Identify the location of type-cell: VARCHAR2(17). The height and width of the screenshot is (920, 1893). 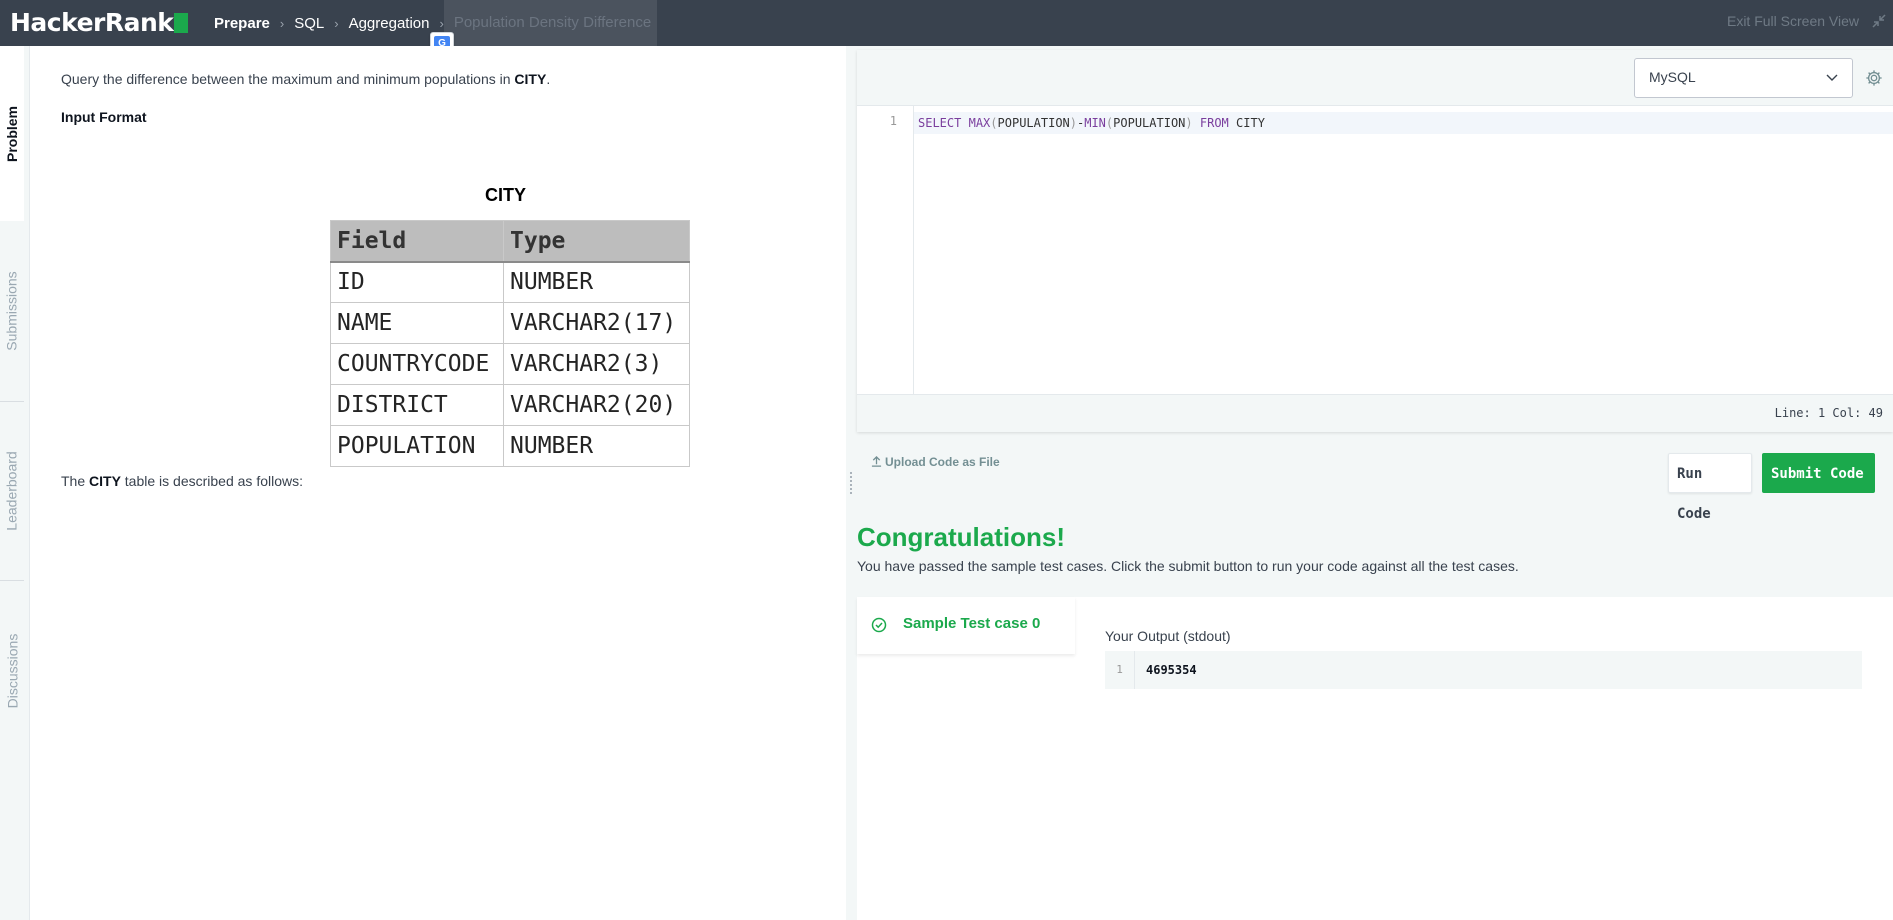
(596, 323).